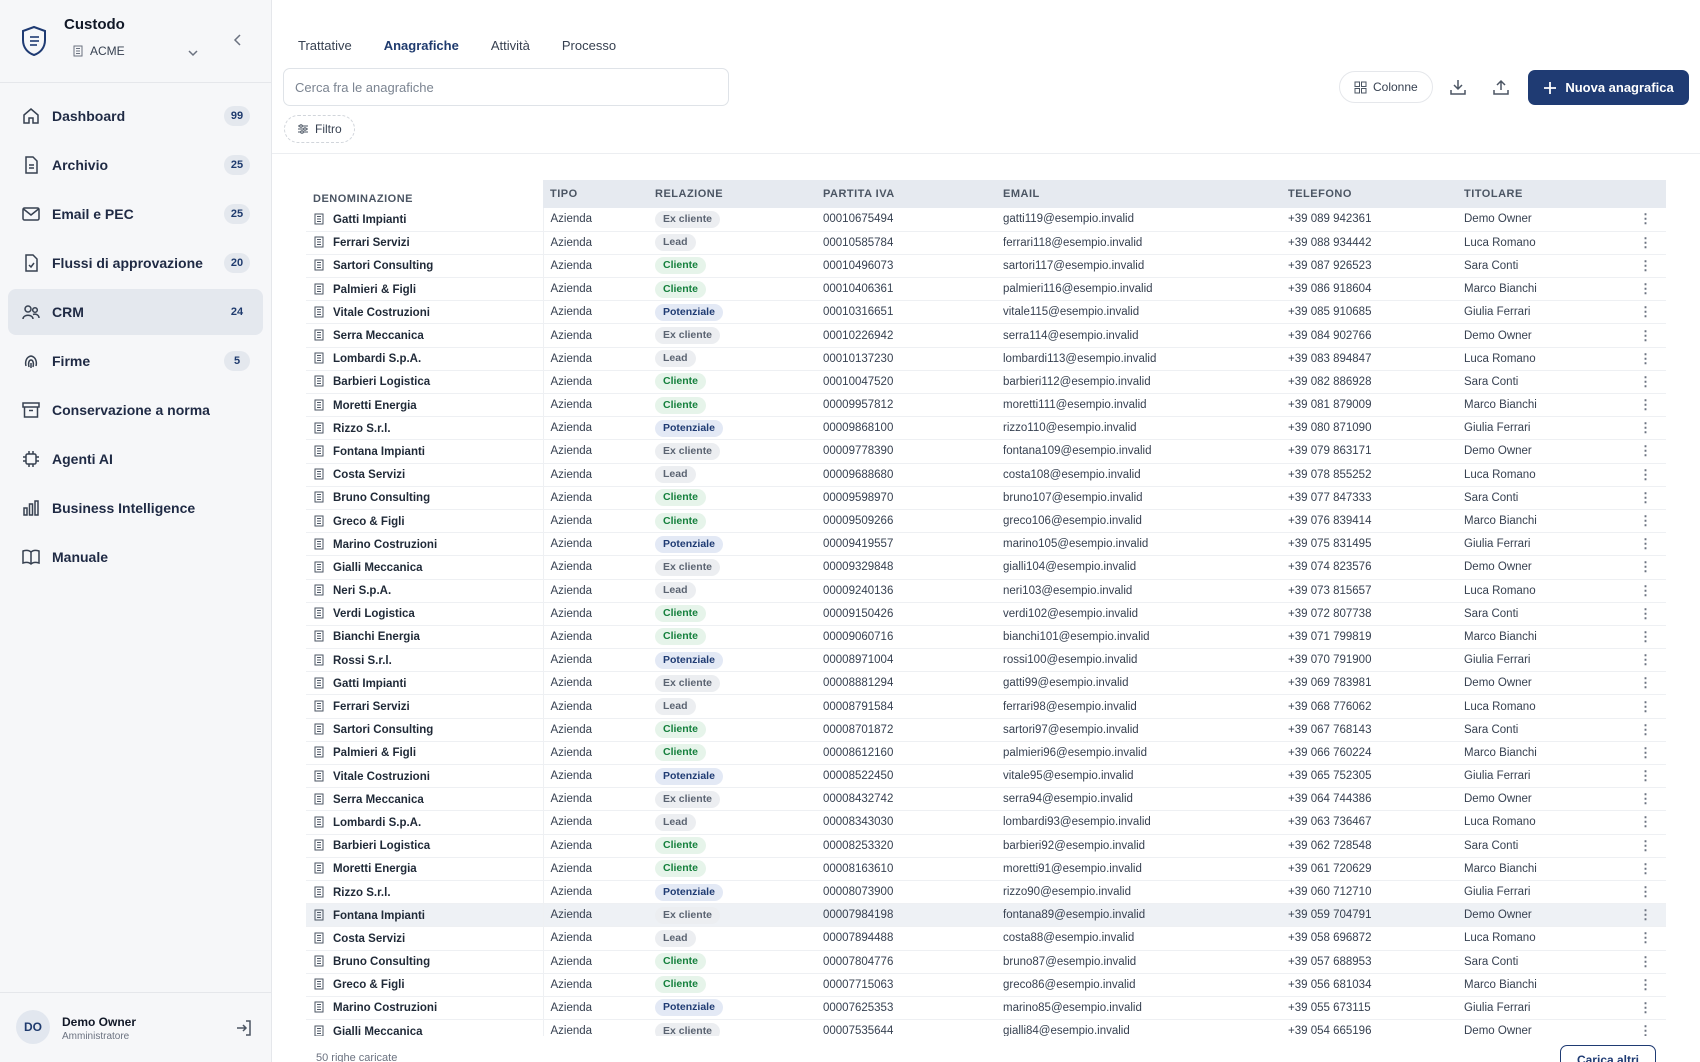 This screenshot has height=1062, width=1700. What do you see at coordinates (135, 557) in the screenshot?
I see `sidebar-item-manuale: Manuale` at bounding box center [135, 557].